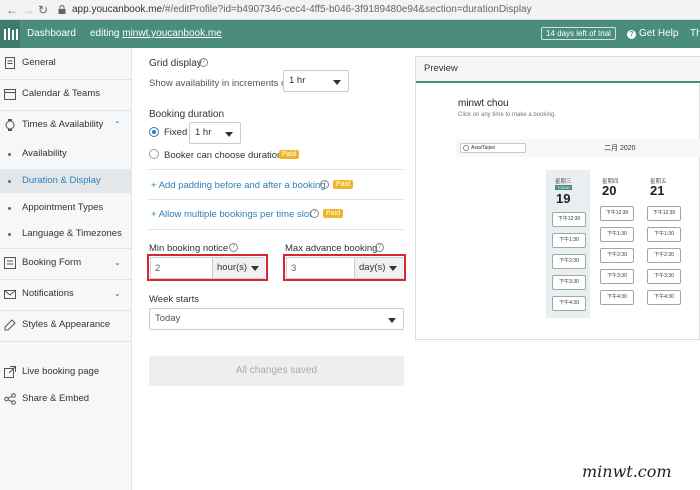 This screenshot has width=700, height=490. I want to click on editing-site-link: minwt.youcanbook.me, so click(172, 33).